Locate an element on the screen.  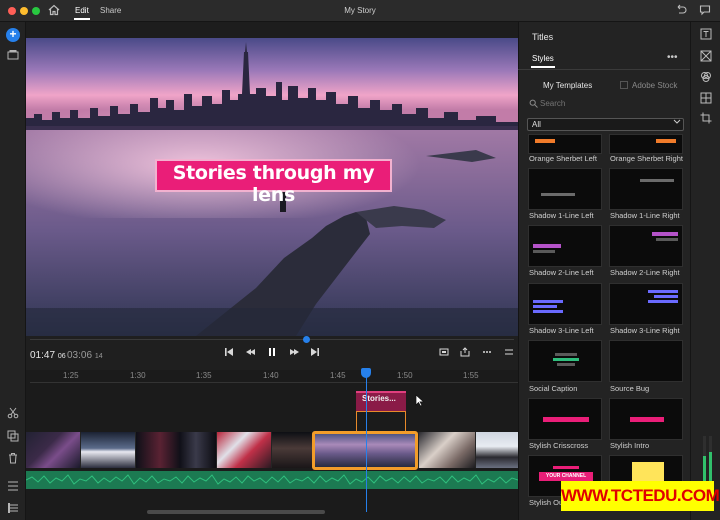
media-bin-icon is located at coordinates (13, 56).